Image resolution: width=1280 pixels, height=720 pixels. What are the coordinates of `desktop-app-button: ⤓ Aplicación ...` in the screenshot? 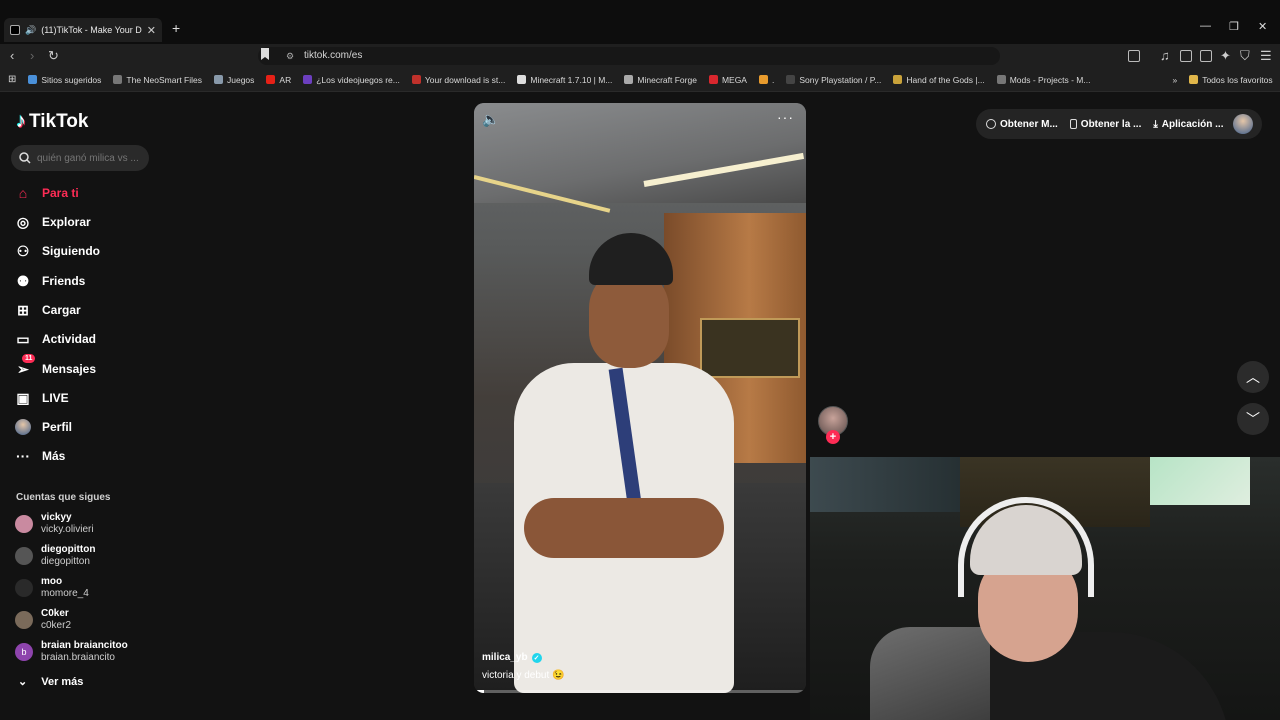 It's located at (1188, 124).